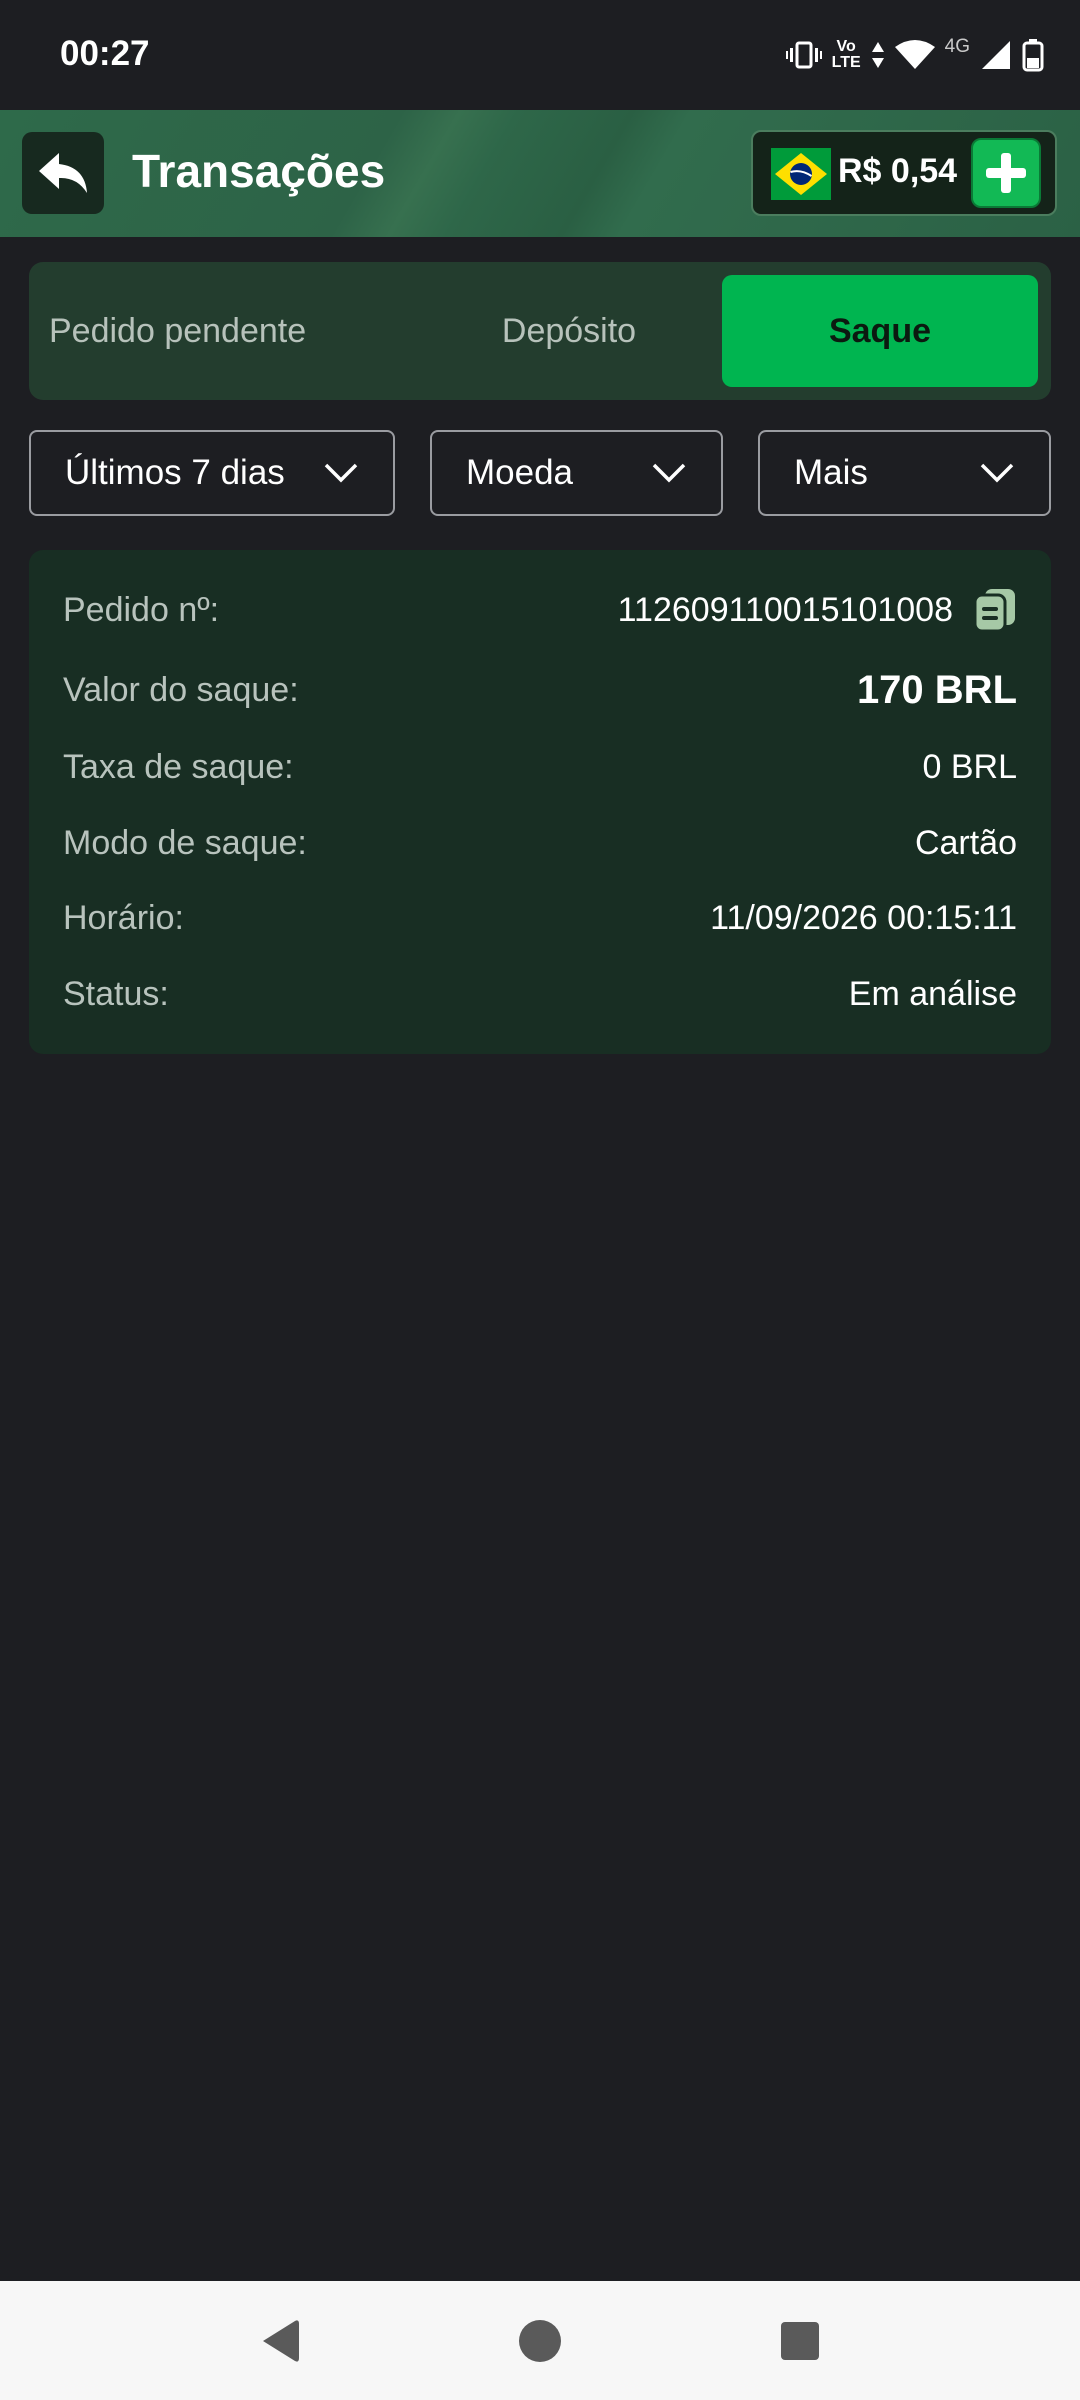  Describe the element at coordinates (898, 171) in the screenshot. I see `balance-amount: R$ 0,54` at that location.